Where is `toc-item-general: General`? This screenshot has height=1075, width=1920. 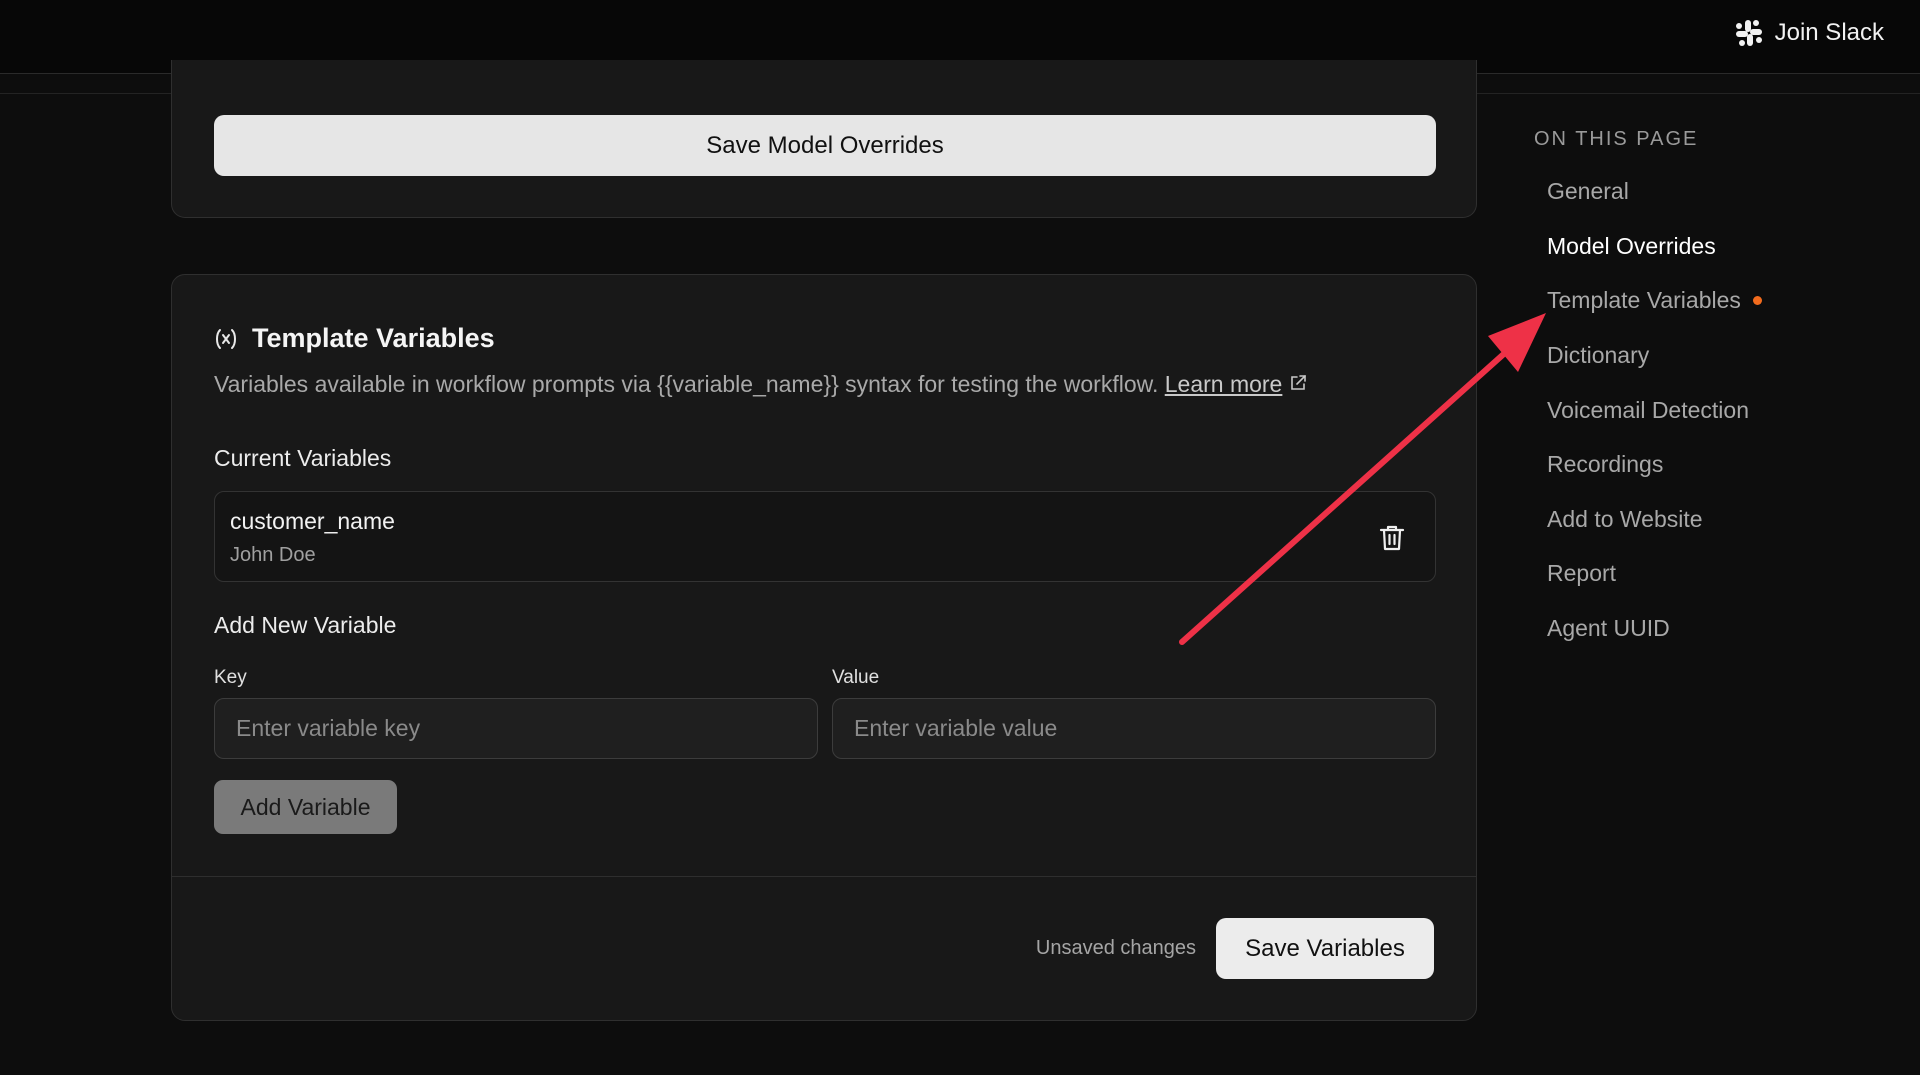 toc-item-general: General is located at coordinates (1588, 191).